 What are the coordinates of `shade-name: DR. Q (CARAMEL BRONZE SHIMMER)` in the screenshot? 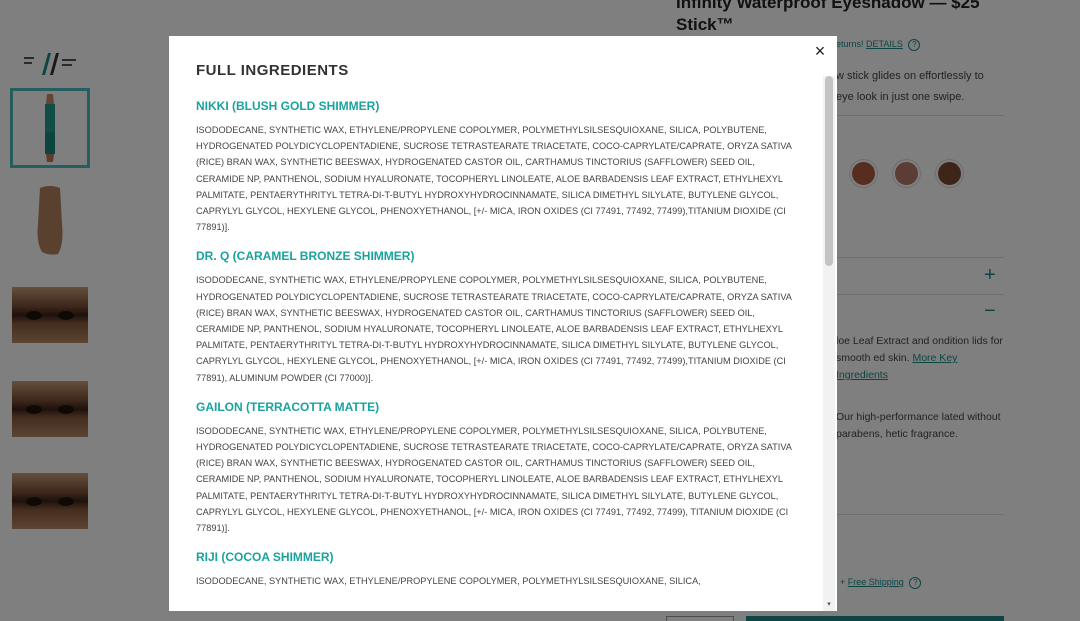 It's located at (305, 256).